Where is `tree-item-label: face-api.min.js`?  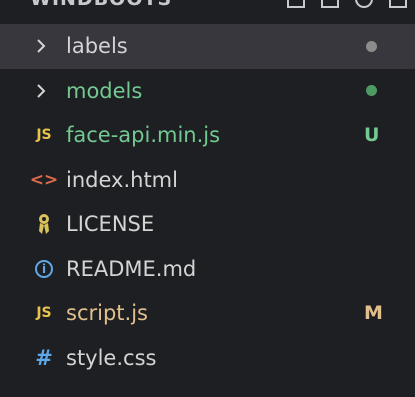
tree-item-label: face-api.min.js is located at coordinates (143, 135).